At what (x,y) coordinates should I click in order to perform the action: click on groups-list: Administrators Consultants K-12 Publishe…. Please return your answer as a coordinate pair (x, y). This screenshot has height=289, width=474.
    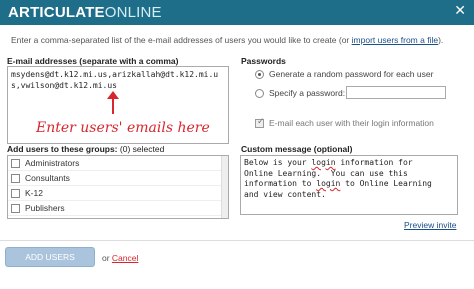
    Looking at the image, I should click on (118, 187).